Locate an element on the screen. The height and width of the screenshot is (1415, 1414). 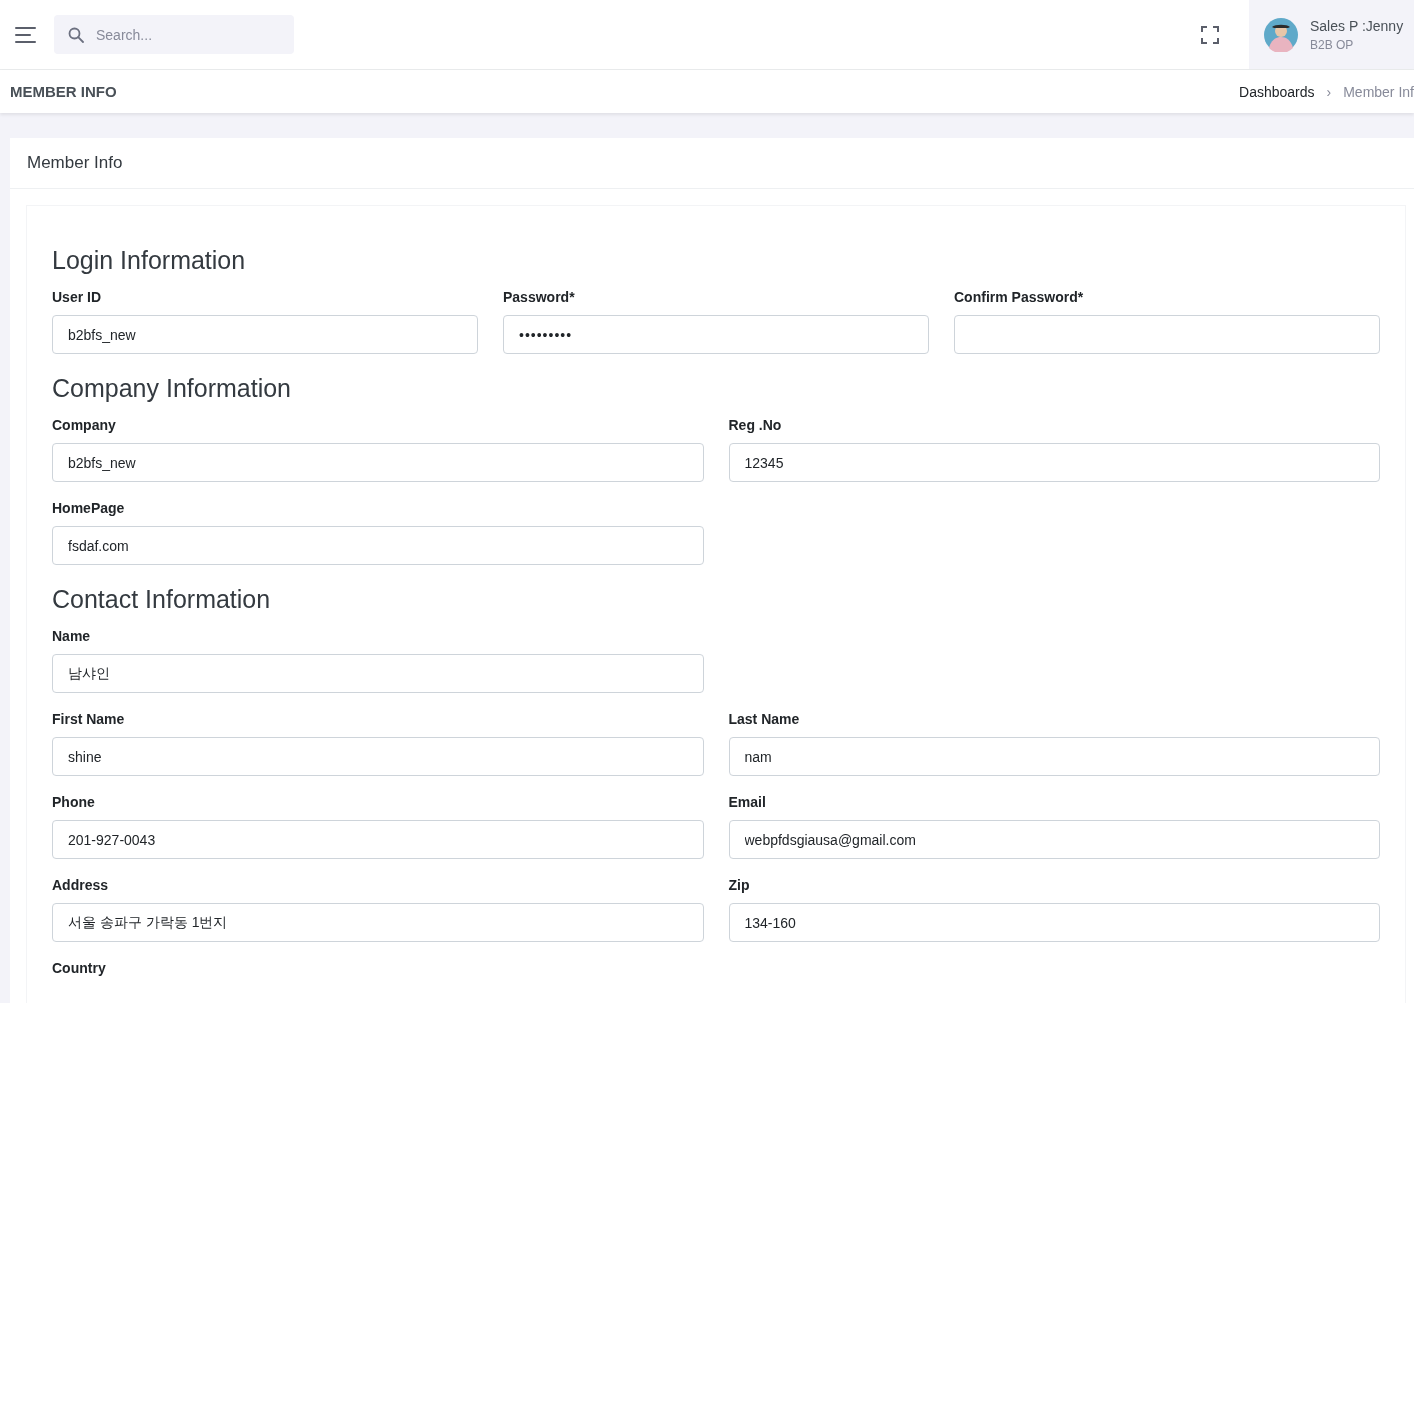
field-label: Zip is located at coordinates (739, 885).